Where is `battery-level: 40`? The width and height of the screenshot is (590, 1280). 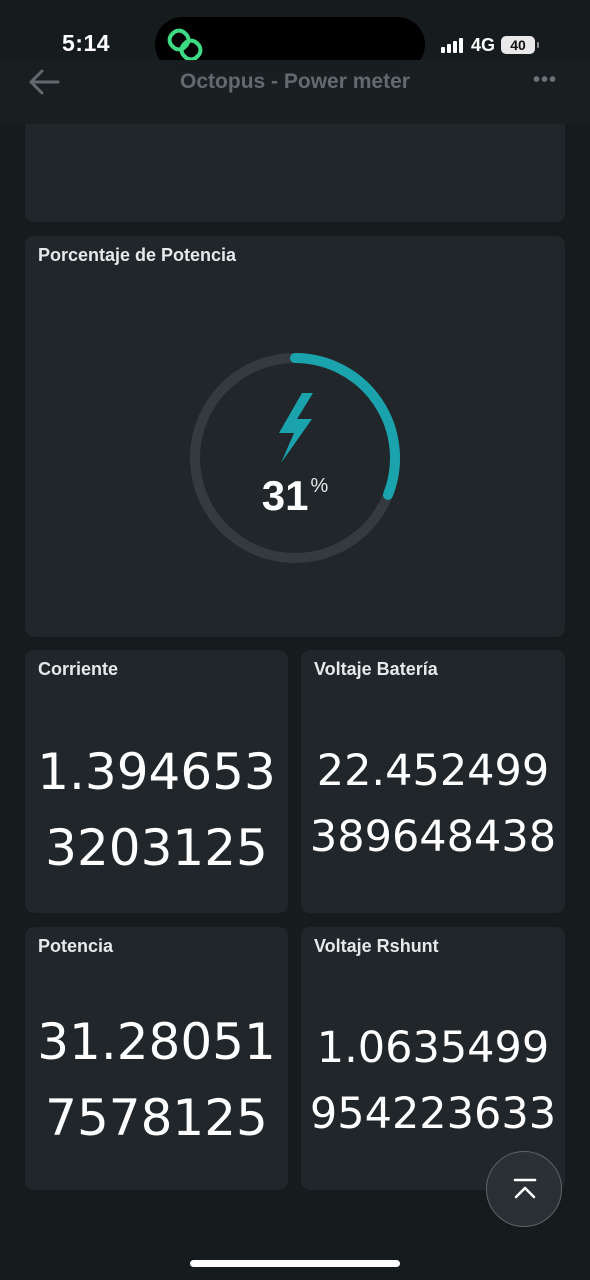
battery-level: 40 is located at coordinates (518, 45).